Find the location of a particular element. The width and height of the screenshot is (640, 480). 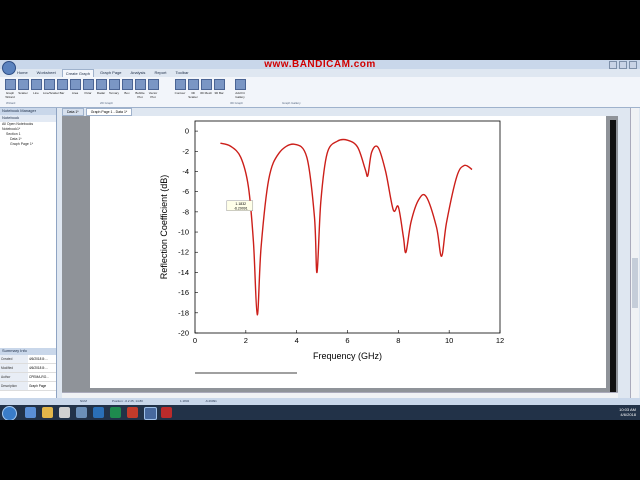

x-tick-label: 2 is located at coordinates (246, 340).